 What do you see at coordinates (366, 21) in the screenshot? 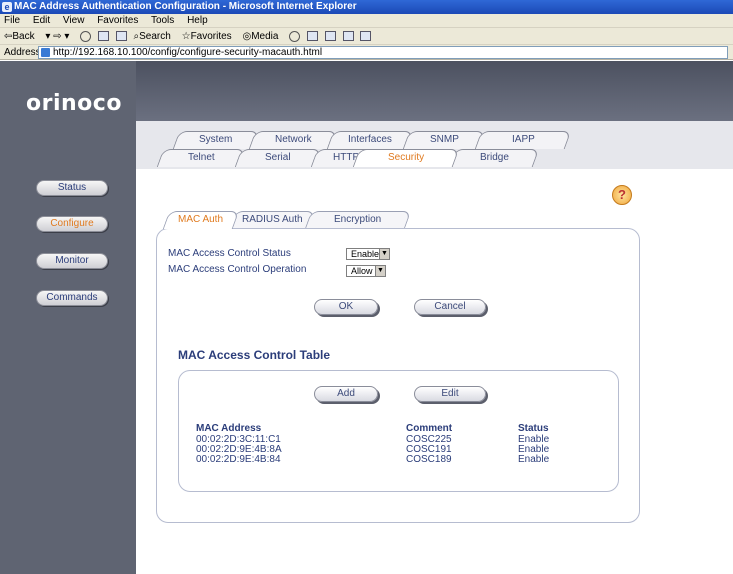
I see `menu-bar: File Edit View Favorites Tools Help` at bounding box center [366, 21].